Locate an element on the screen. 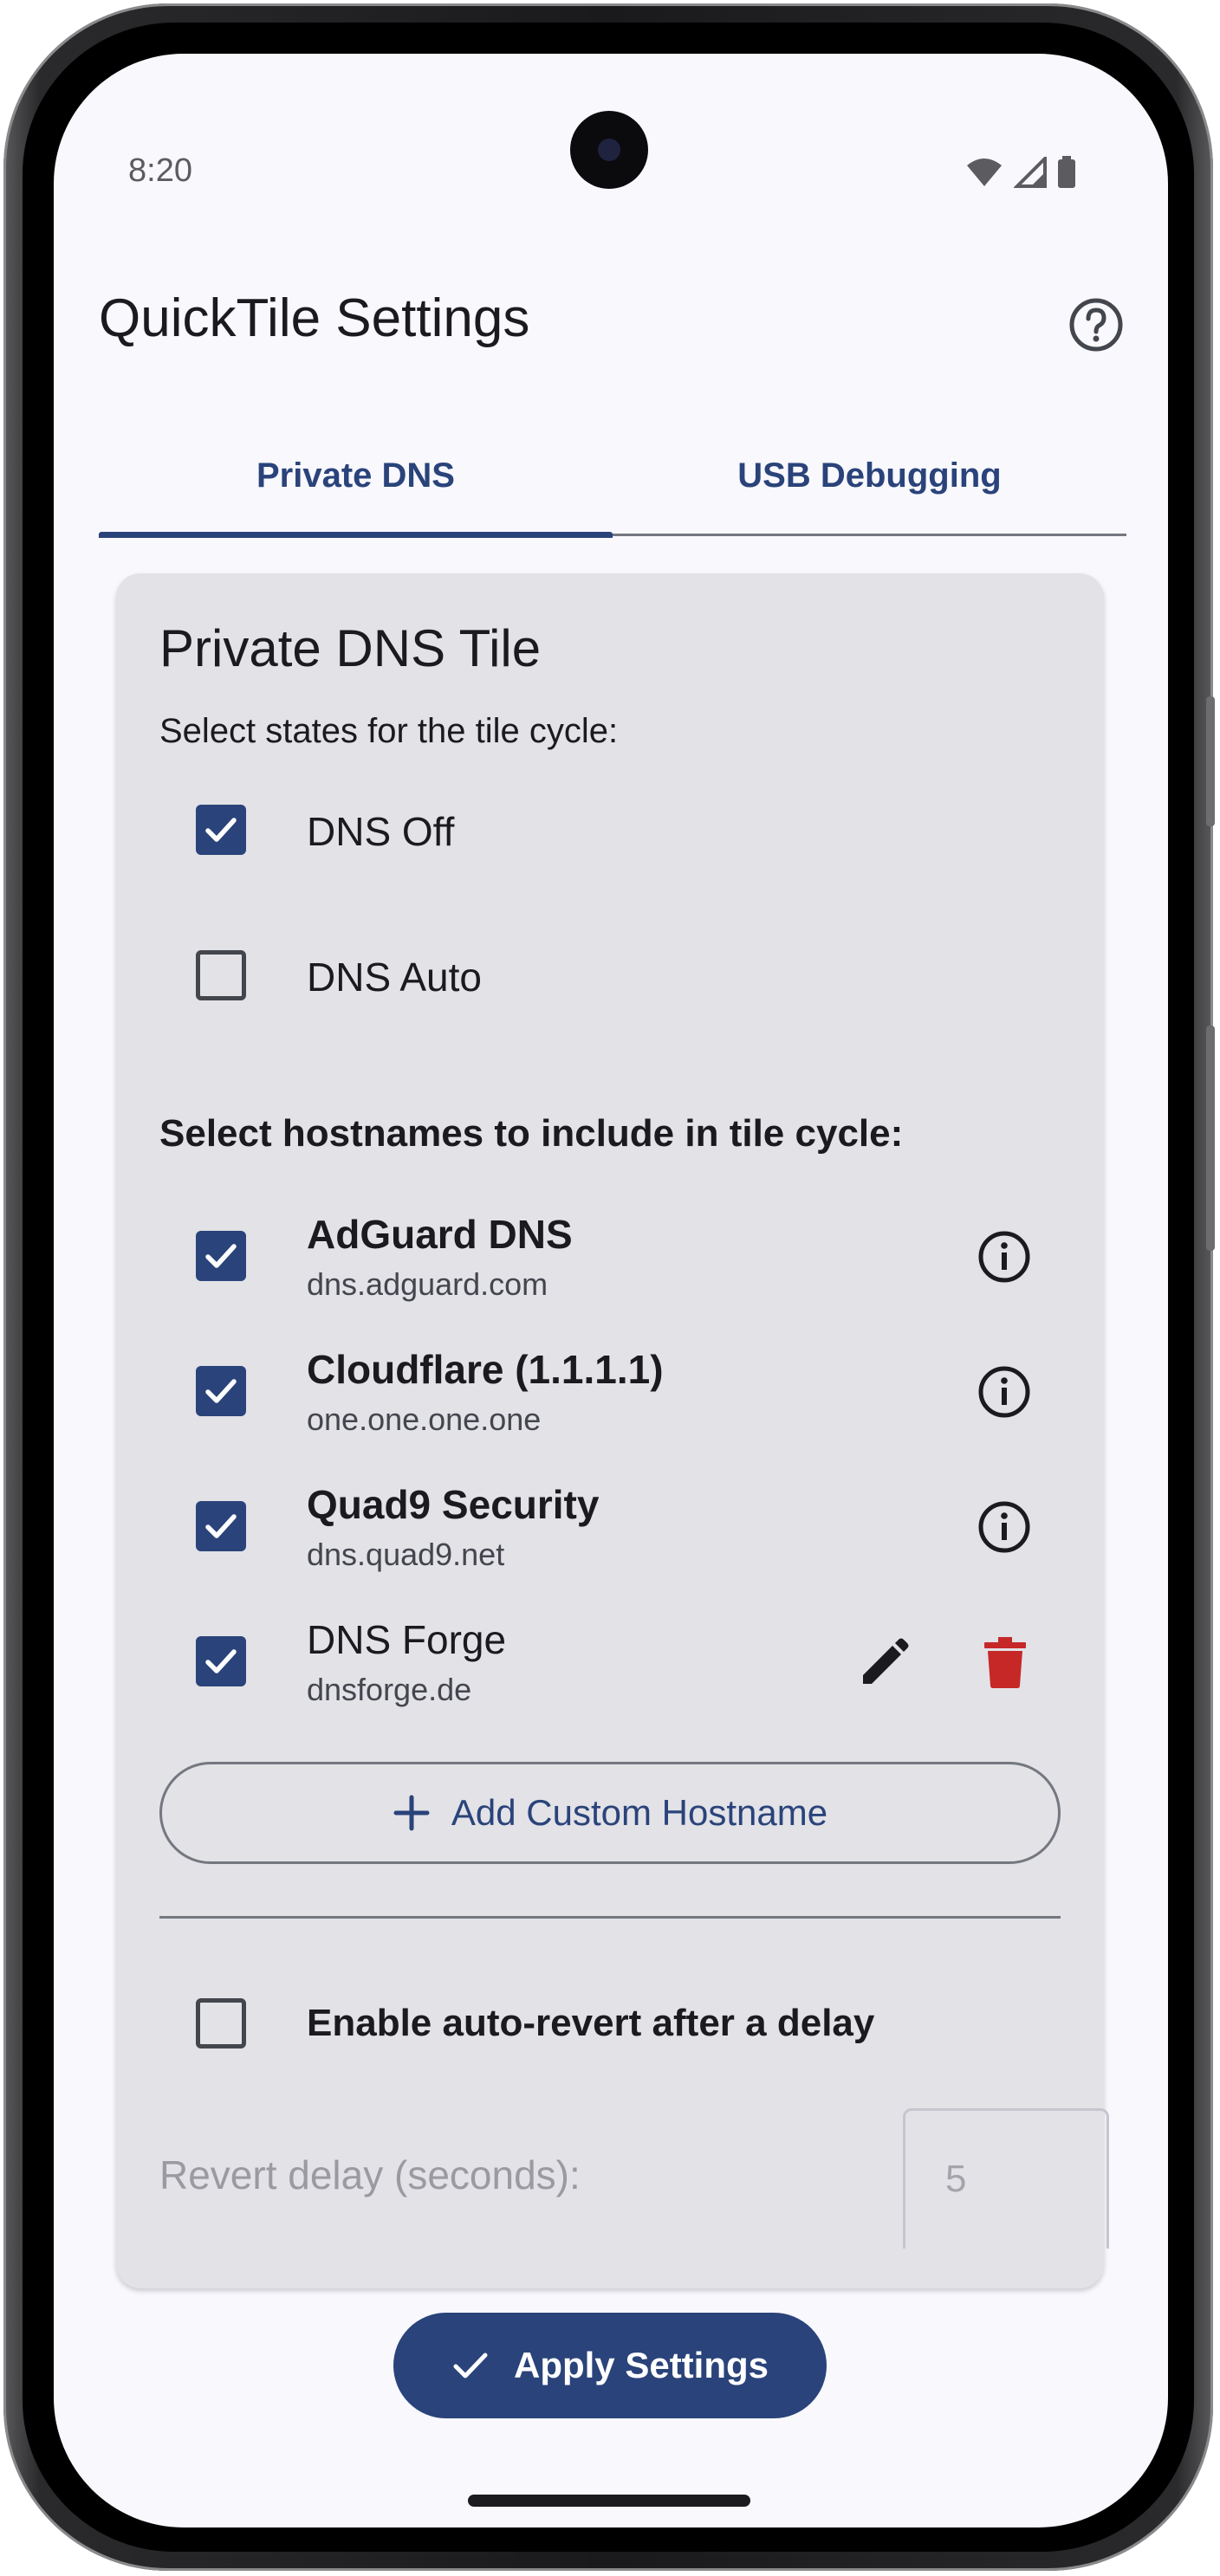  hostname-address: dns.quad9.net is located at coordinates (406, 1554).